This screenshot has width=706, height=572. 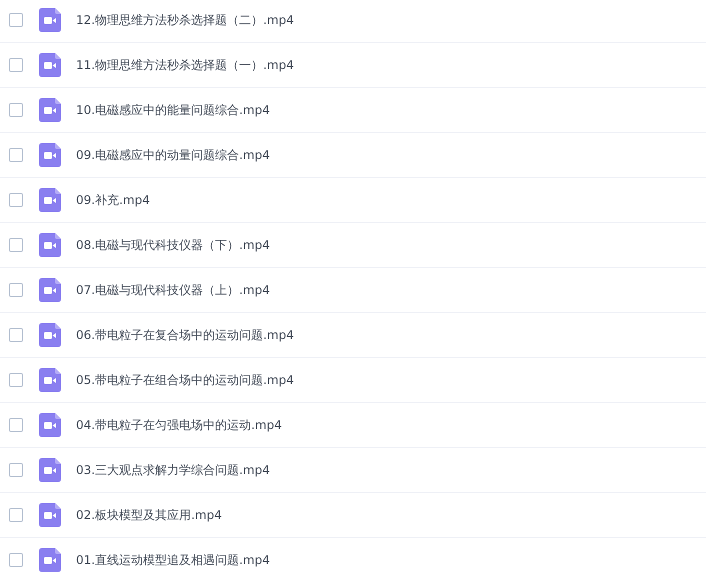 What do you see at coordinates (173, 110) in the screenshot?
I see `file-name: 10.电磁感应中的能量问题综合.mp4` at bounding box center [173, 110].